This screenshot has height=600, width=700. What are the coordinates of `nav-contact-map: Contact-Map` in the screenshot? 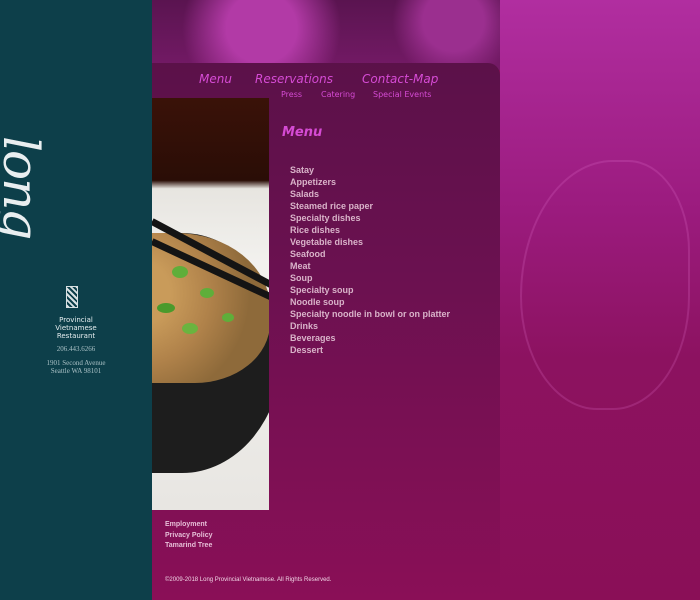 It's located at (400, 79).